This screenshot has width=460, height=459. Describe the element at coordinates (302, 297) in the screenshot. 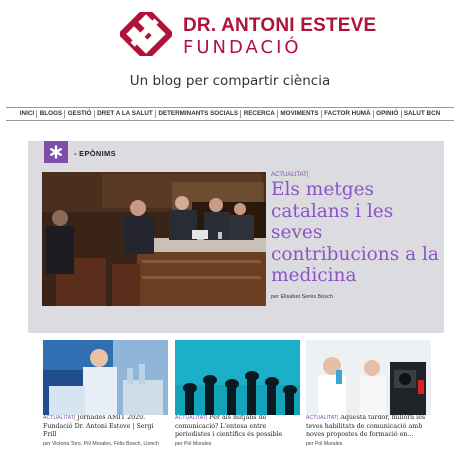

I see `featured-author: per Elisabet Serés Bosch` at that location.